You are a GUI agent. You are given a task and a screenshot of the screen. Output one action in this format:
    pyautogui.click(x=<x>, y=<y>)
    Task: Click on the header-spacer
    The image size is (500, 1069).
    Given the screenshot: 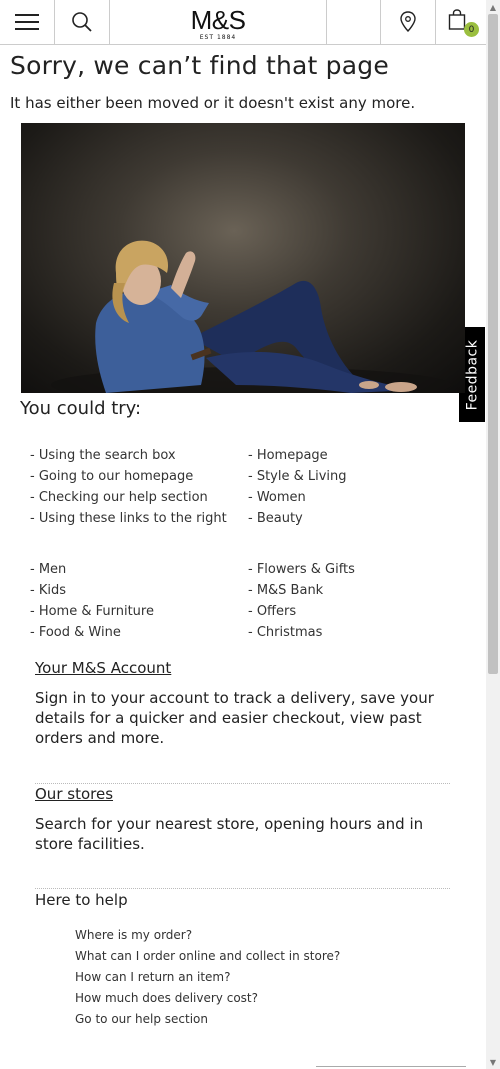 What is the action you would take?
    pyautogui.click(x=353, y=22)
    